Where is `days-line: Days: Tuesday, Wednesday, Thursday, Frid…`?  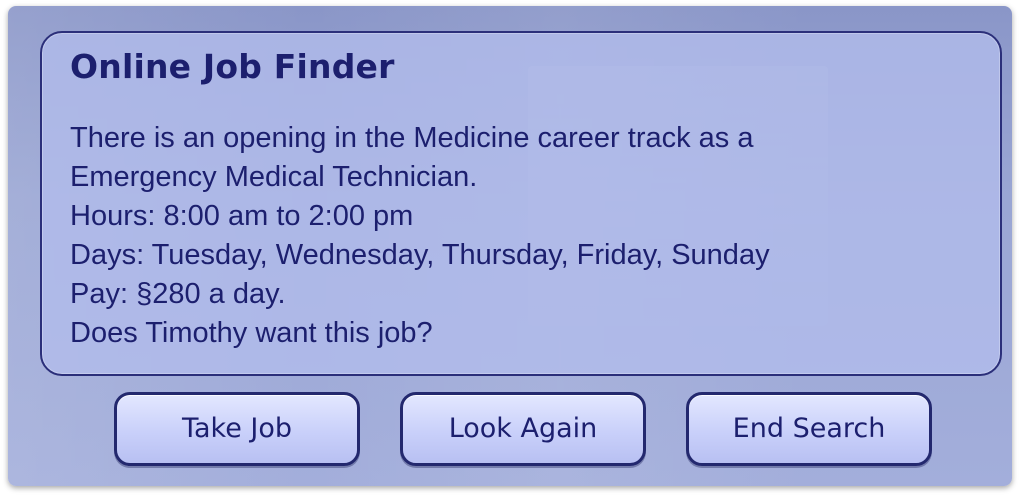
days-line: Days: Tuesday, Wednesday, Thursday, Frid… is located at coordinates (420, 255).